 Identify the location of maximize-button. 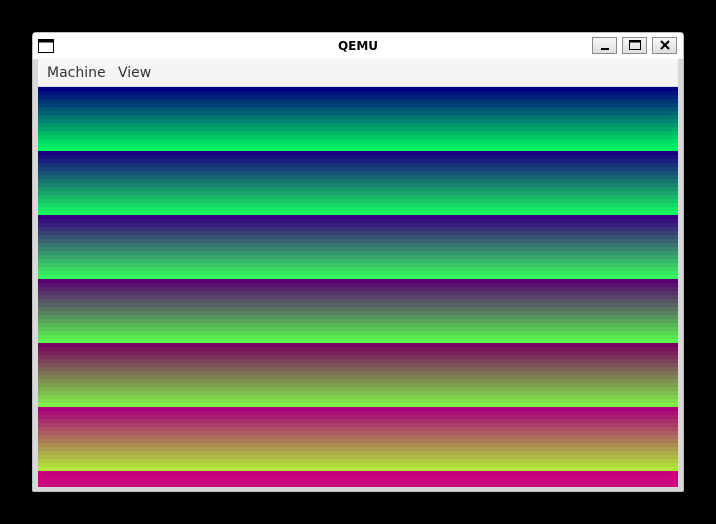
(634, 45).